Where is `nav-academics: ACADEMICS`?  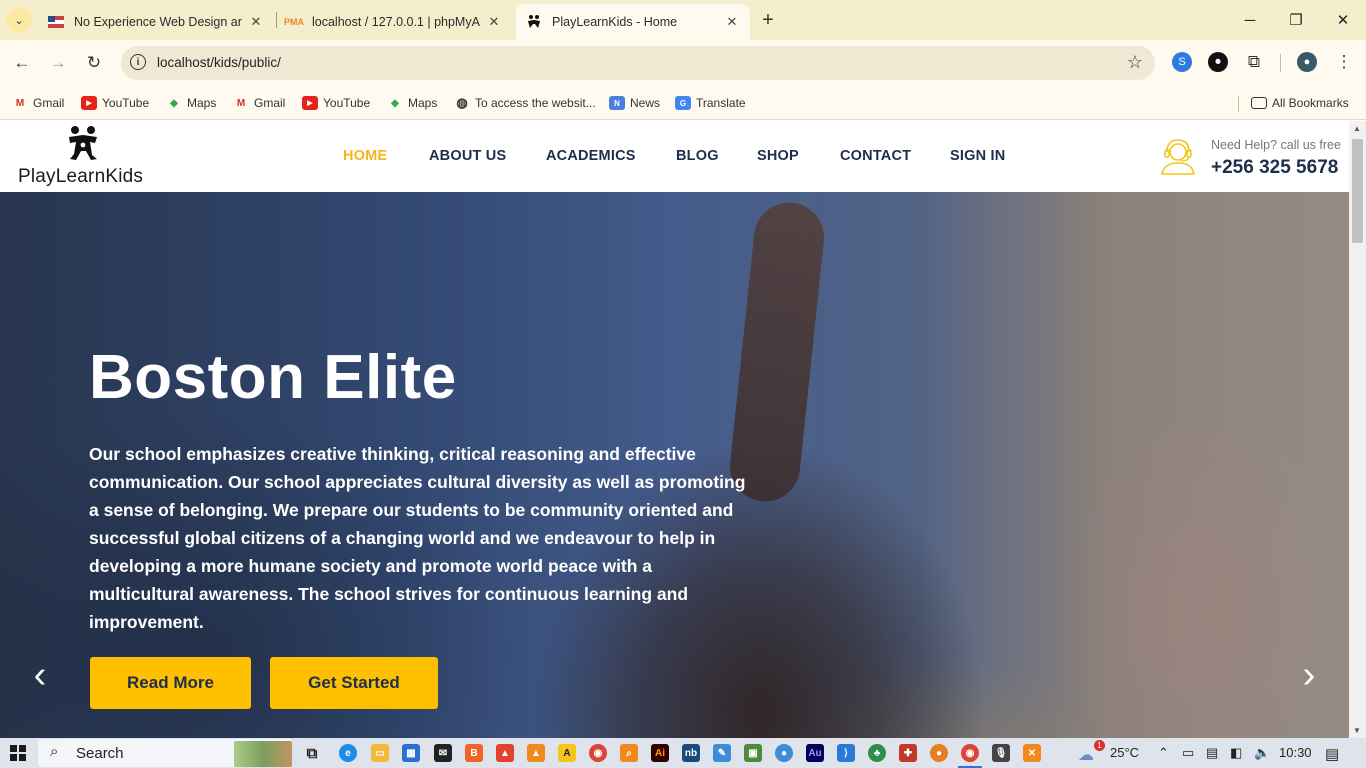
nav-academics: ACADEMICS is located at coordinates (591, 156).